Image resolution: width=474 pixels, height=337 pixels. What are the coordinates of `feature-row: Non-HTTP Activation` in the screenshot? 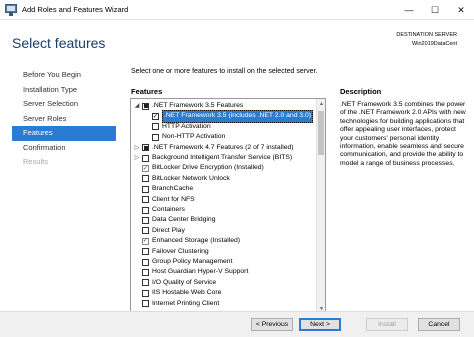 It's located at (184, 137).